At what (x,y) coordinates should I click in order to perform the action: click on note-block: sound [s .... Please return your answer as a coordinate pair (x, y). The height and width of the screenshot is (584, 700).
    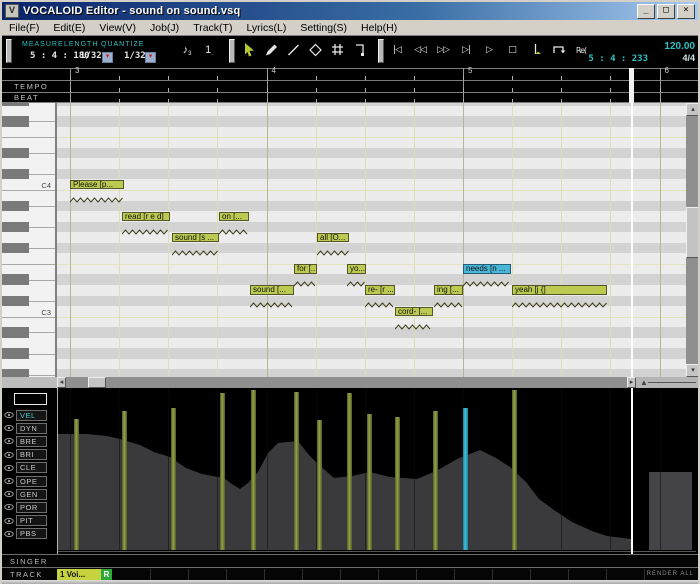
    Looking at the image, I should click on (195, 237).